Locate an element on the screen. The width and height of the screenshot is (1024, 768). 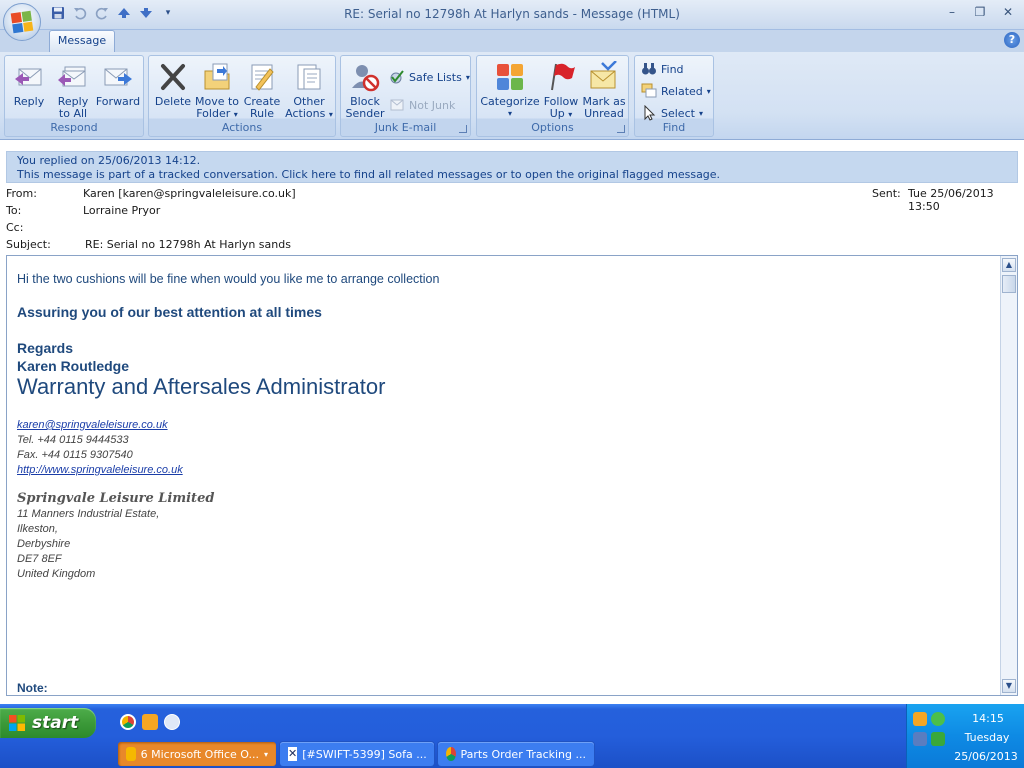
categorize-icon is located at coordinates (510, 77).